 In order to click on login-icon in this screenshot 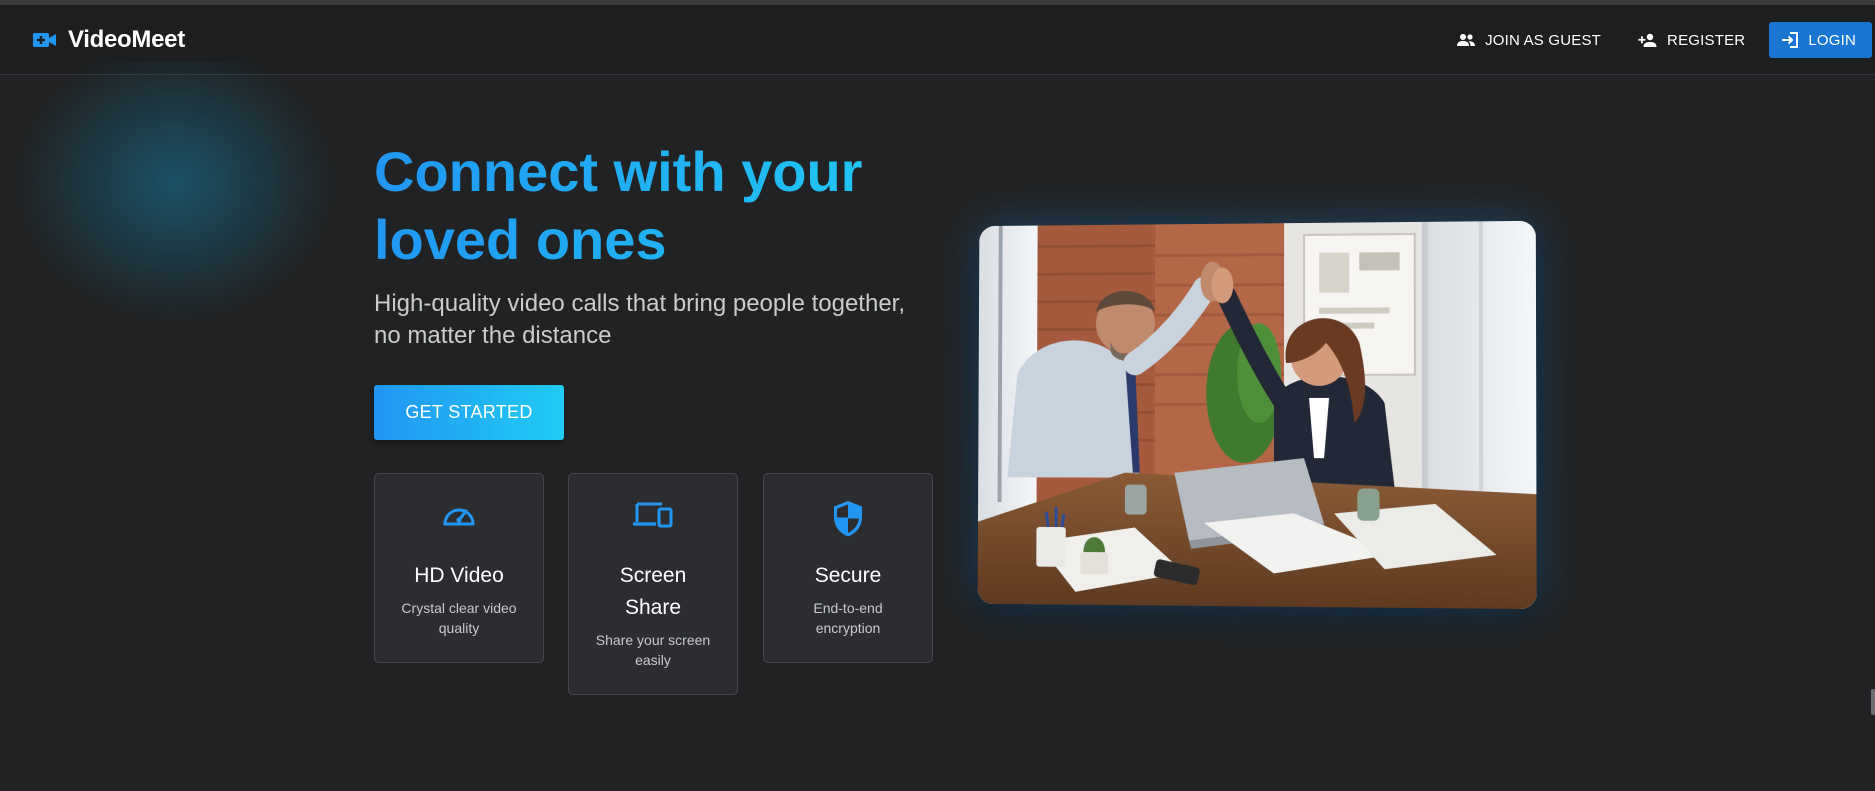, I will do `click(1790, 40)`.